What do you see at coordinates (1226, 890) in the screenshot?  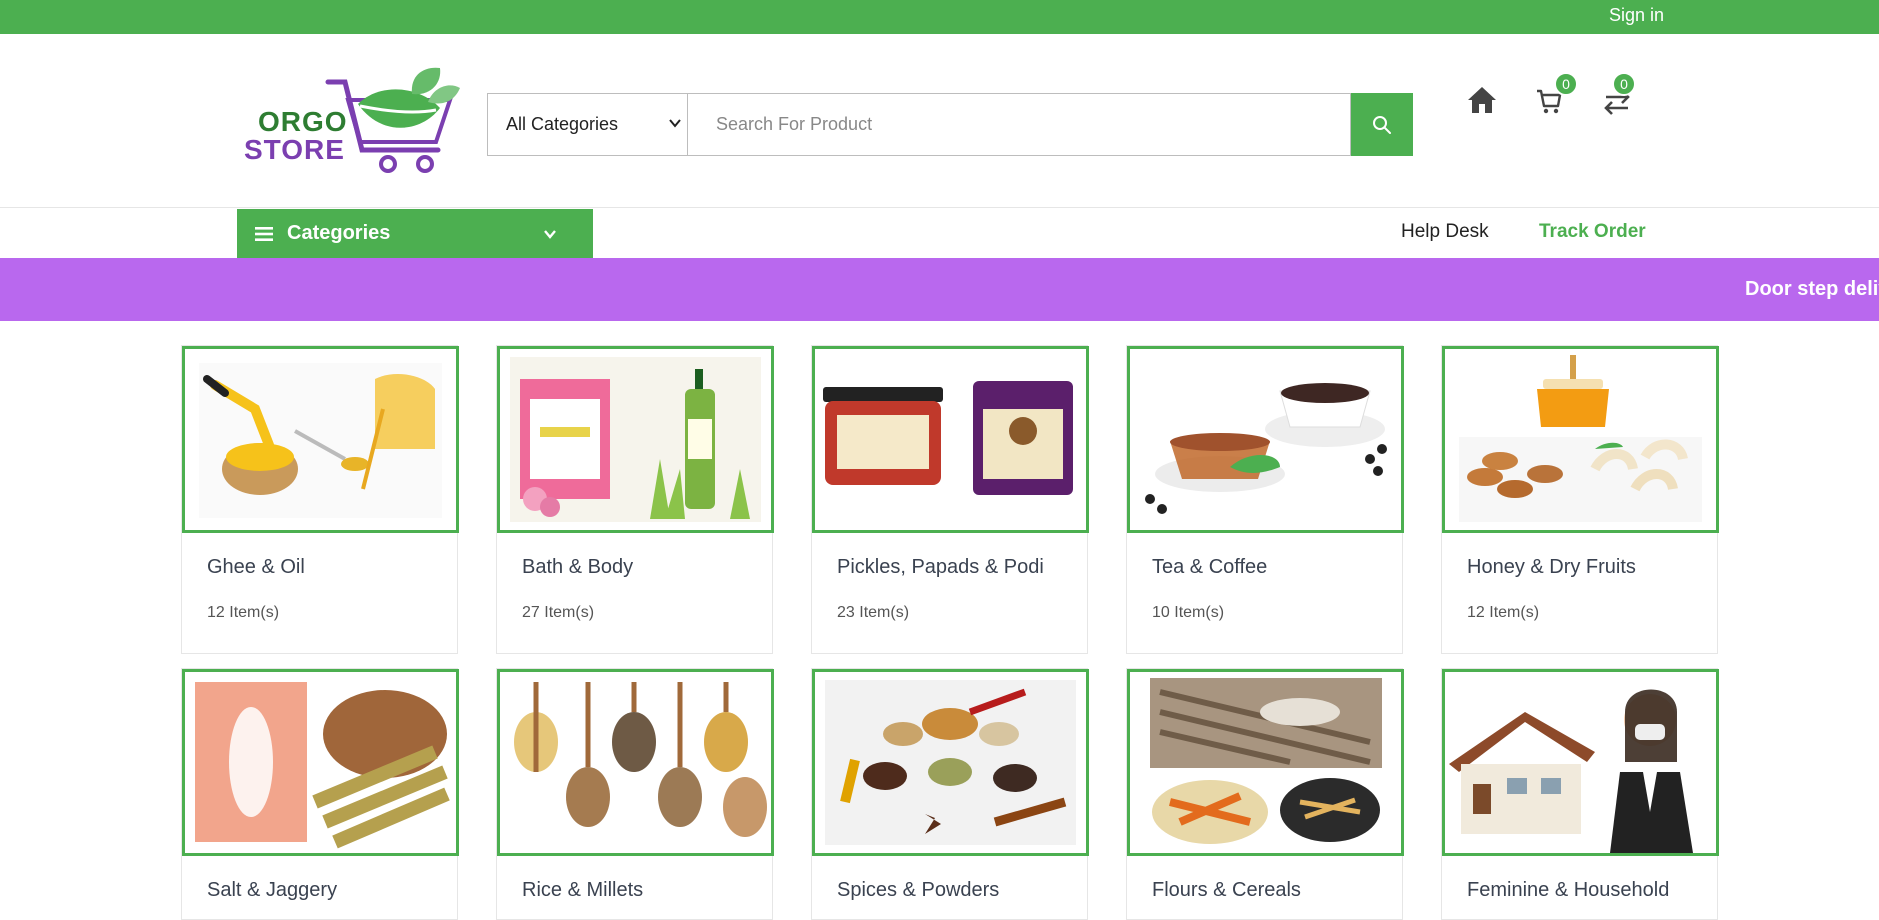 I see `category-name: Flours & Cereals` at bounding box center [1226, 890].